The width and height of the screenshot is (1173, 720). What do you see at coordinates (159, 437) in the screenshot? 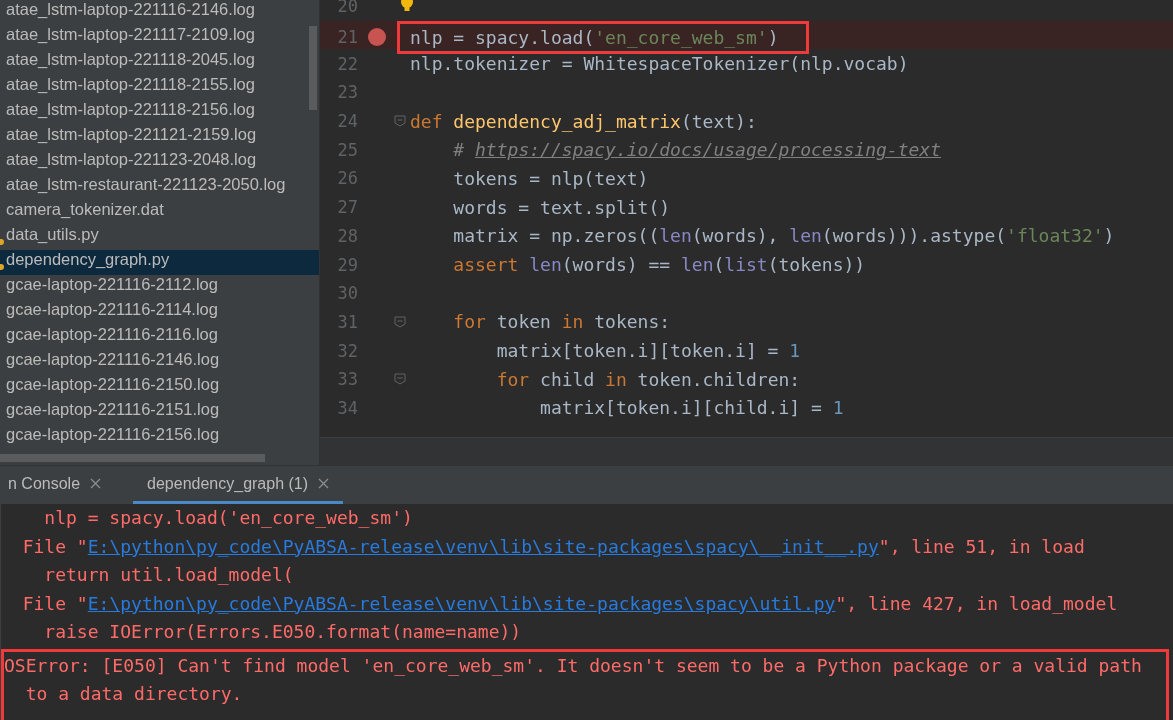
I see `file-item: gcae-laptop-221116-2156.log` at bounding box center [159, 437].